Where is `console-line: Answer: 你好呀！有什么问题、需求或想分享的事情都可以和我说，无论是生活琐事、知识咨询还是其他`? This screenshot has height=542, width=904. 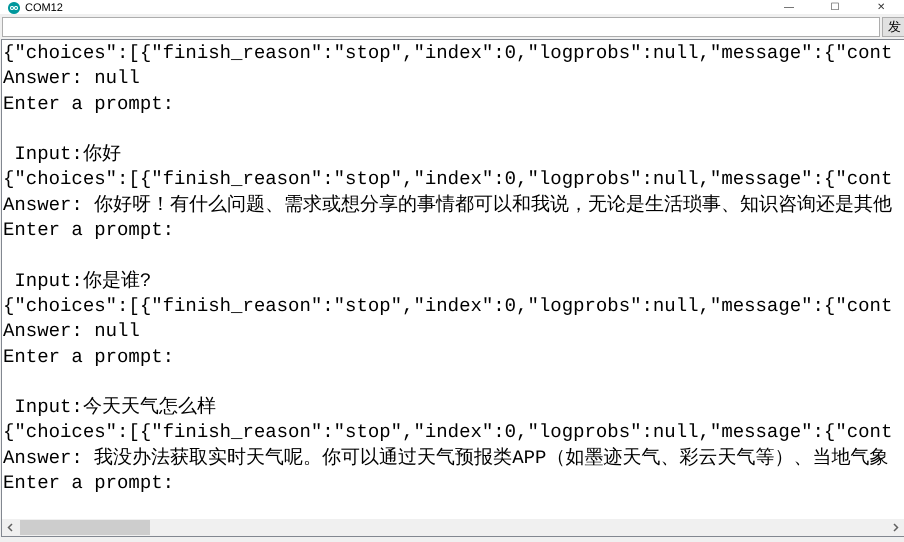 console-line: Answer: 你好呀！有什么问题、需求或想分享的事情都可以和我说，无论是生活琐事、知识咨询还是其他 is located at coordinates (447, 205).